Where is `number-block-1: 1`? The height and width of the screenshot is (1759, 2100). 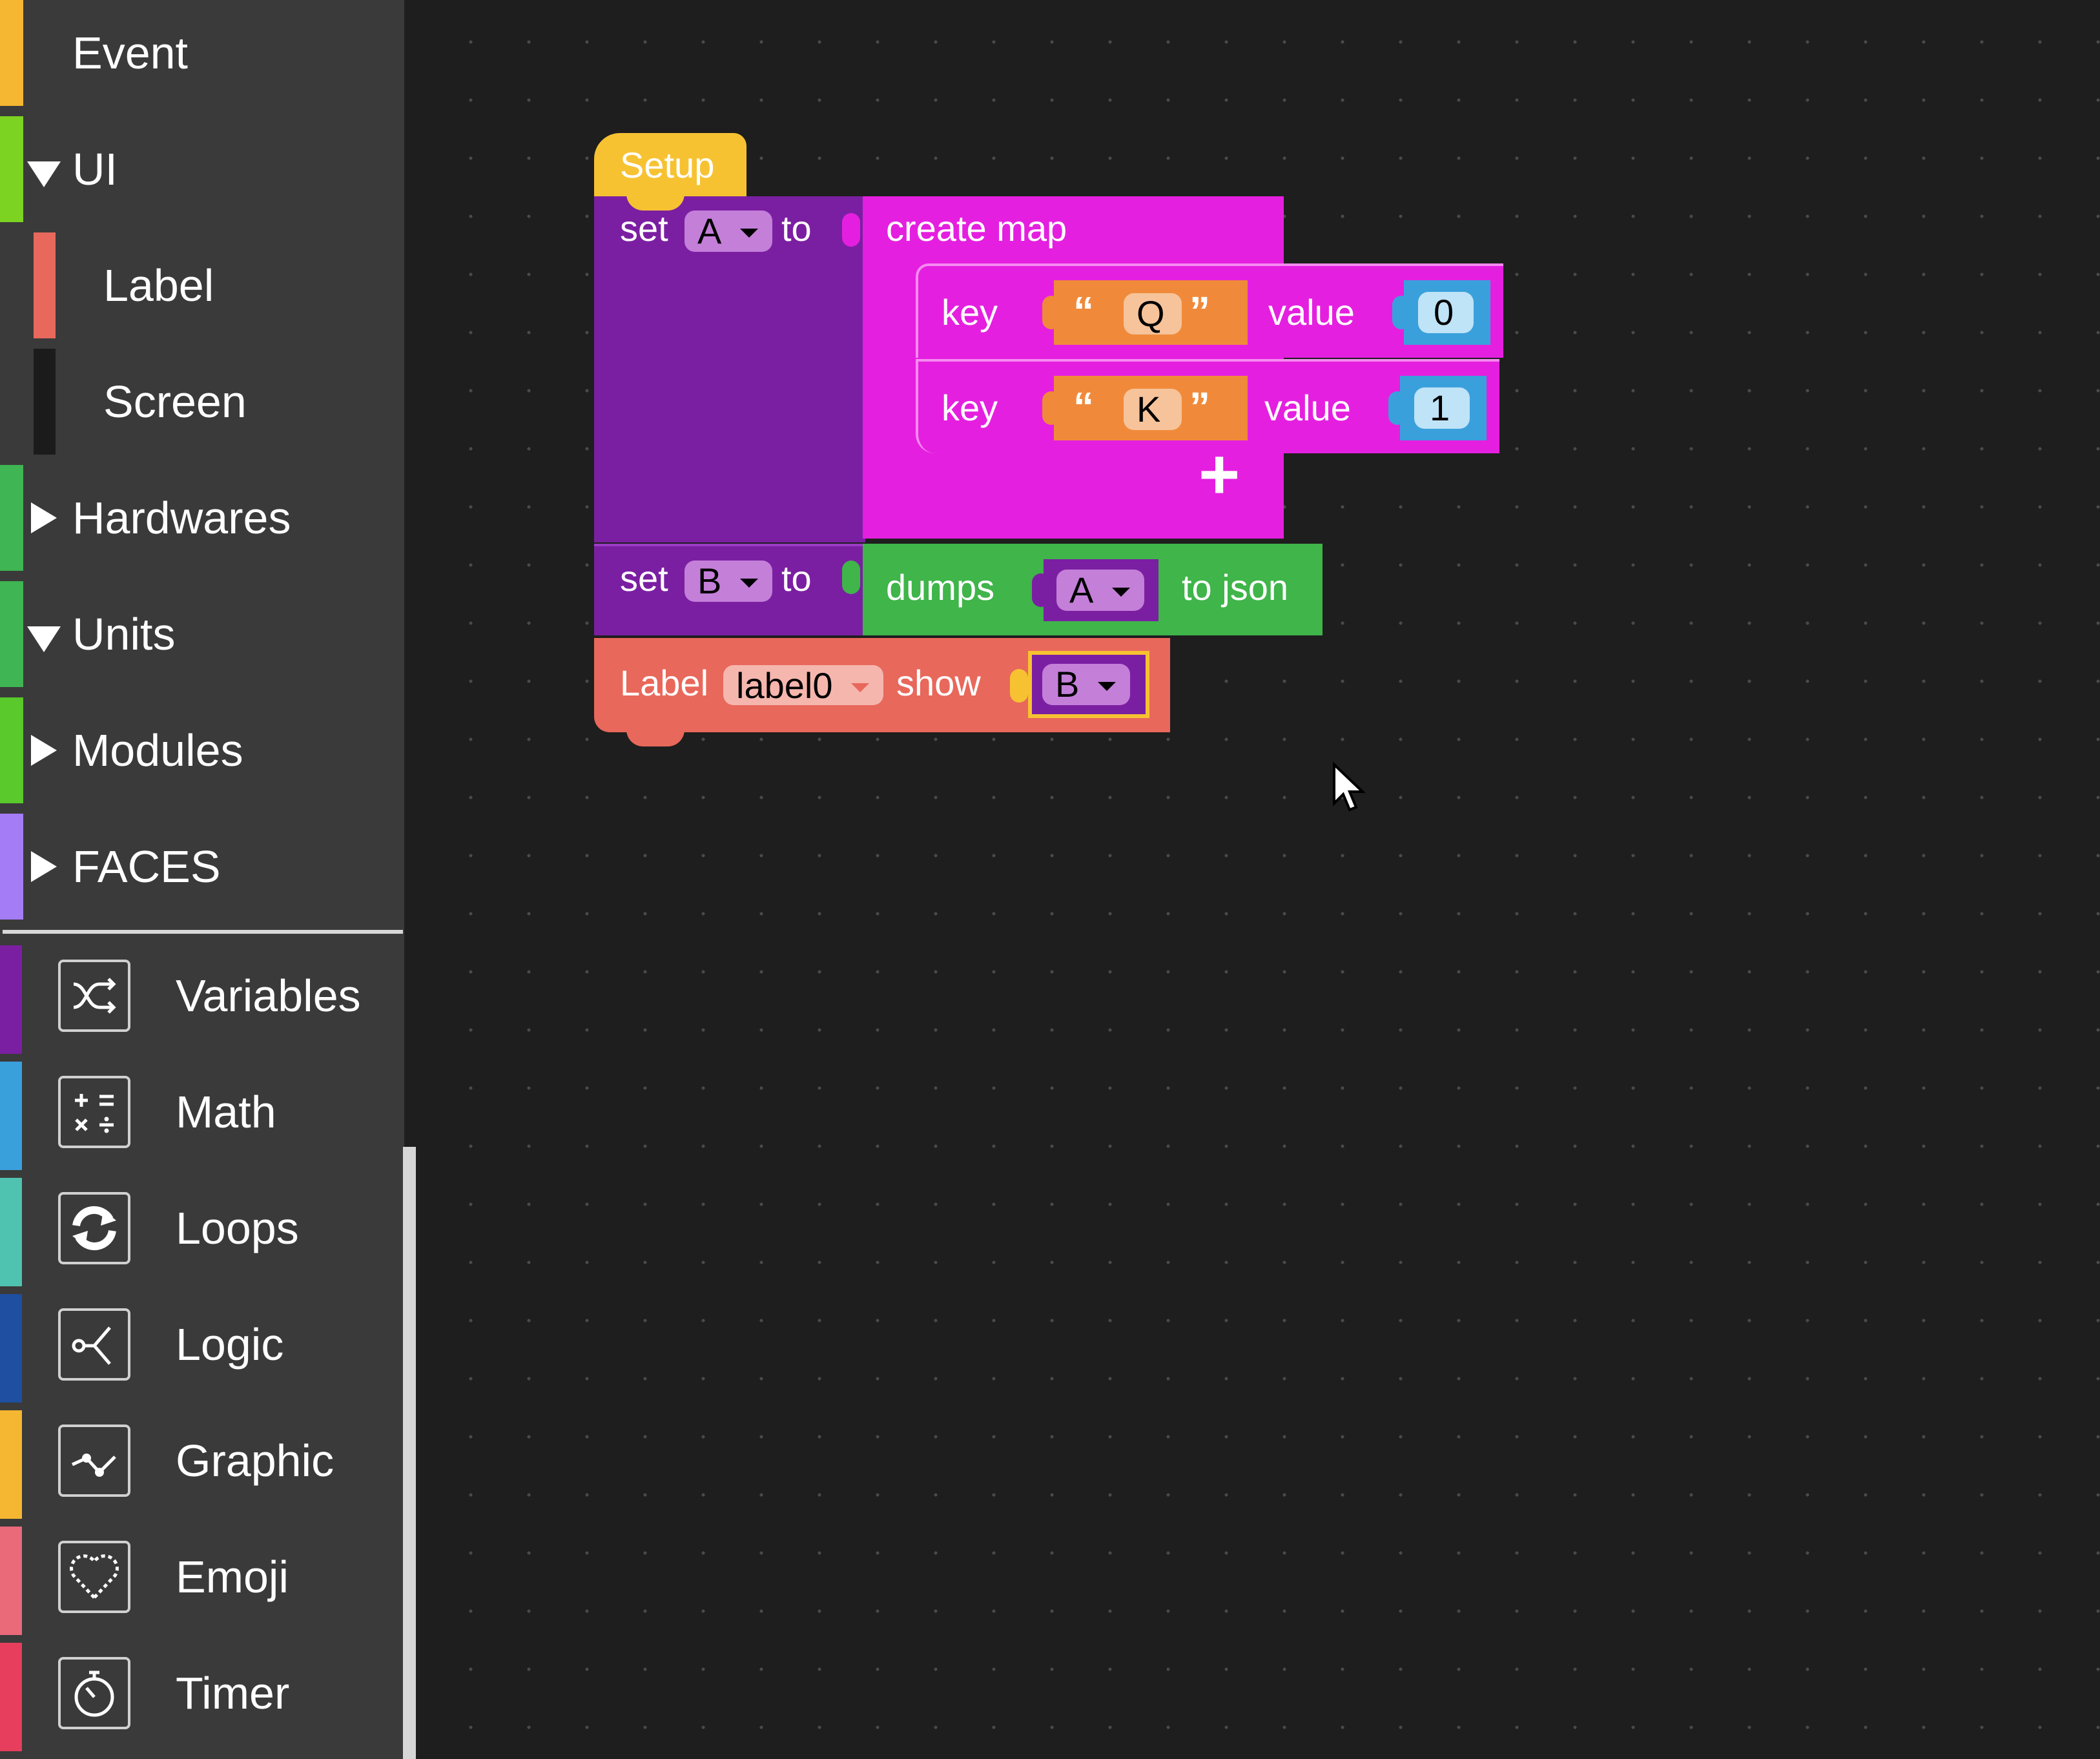
number-block-1: 1 is located at coordinates (1443, 408).